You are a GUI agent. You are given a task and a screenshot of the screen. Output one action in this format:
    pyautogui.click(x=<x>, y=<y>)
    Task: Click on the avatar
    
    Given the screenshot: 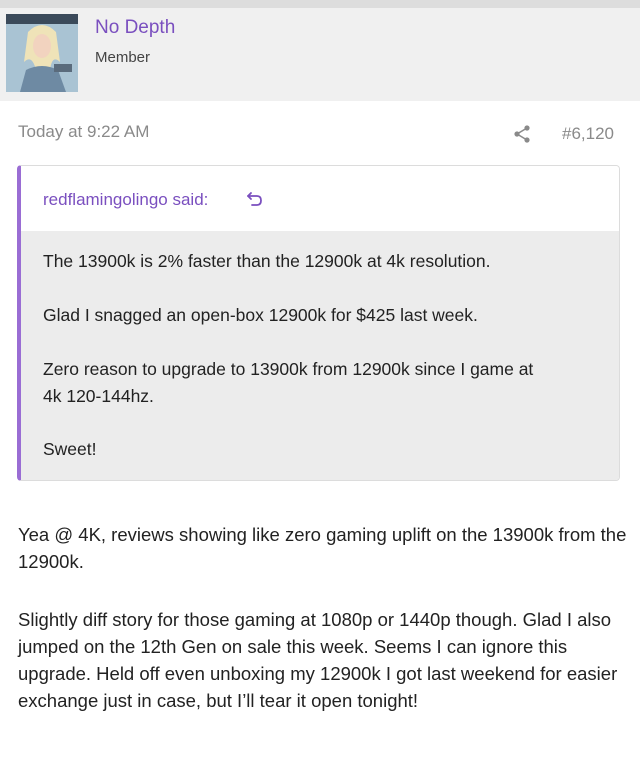 What is the action you would take?
    pyautogui.click(x=42, y=53)
    